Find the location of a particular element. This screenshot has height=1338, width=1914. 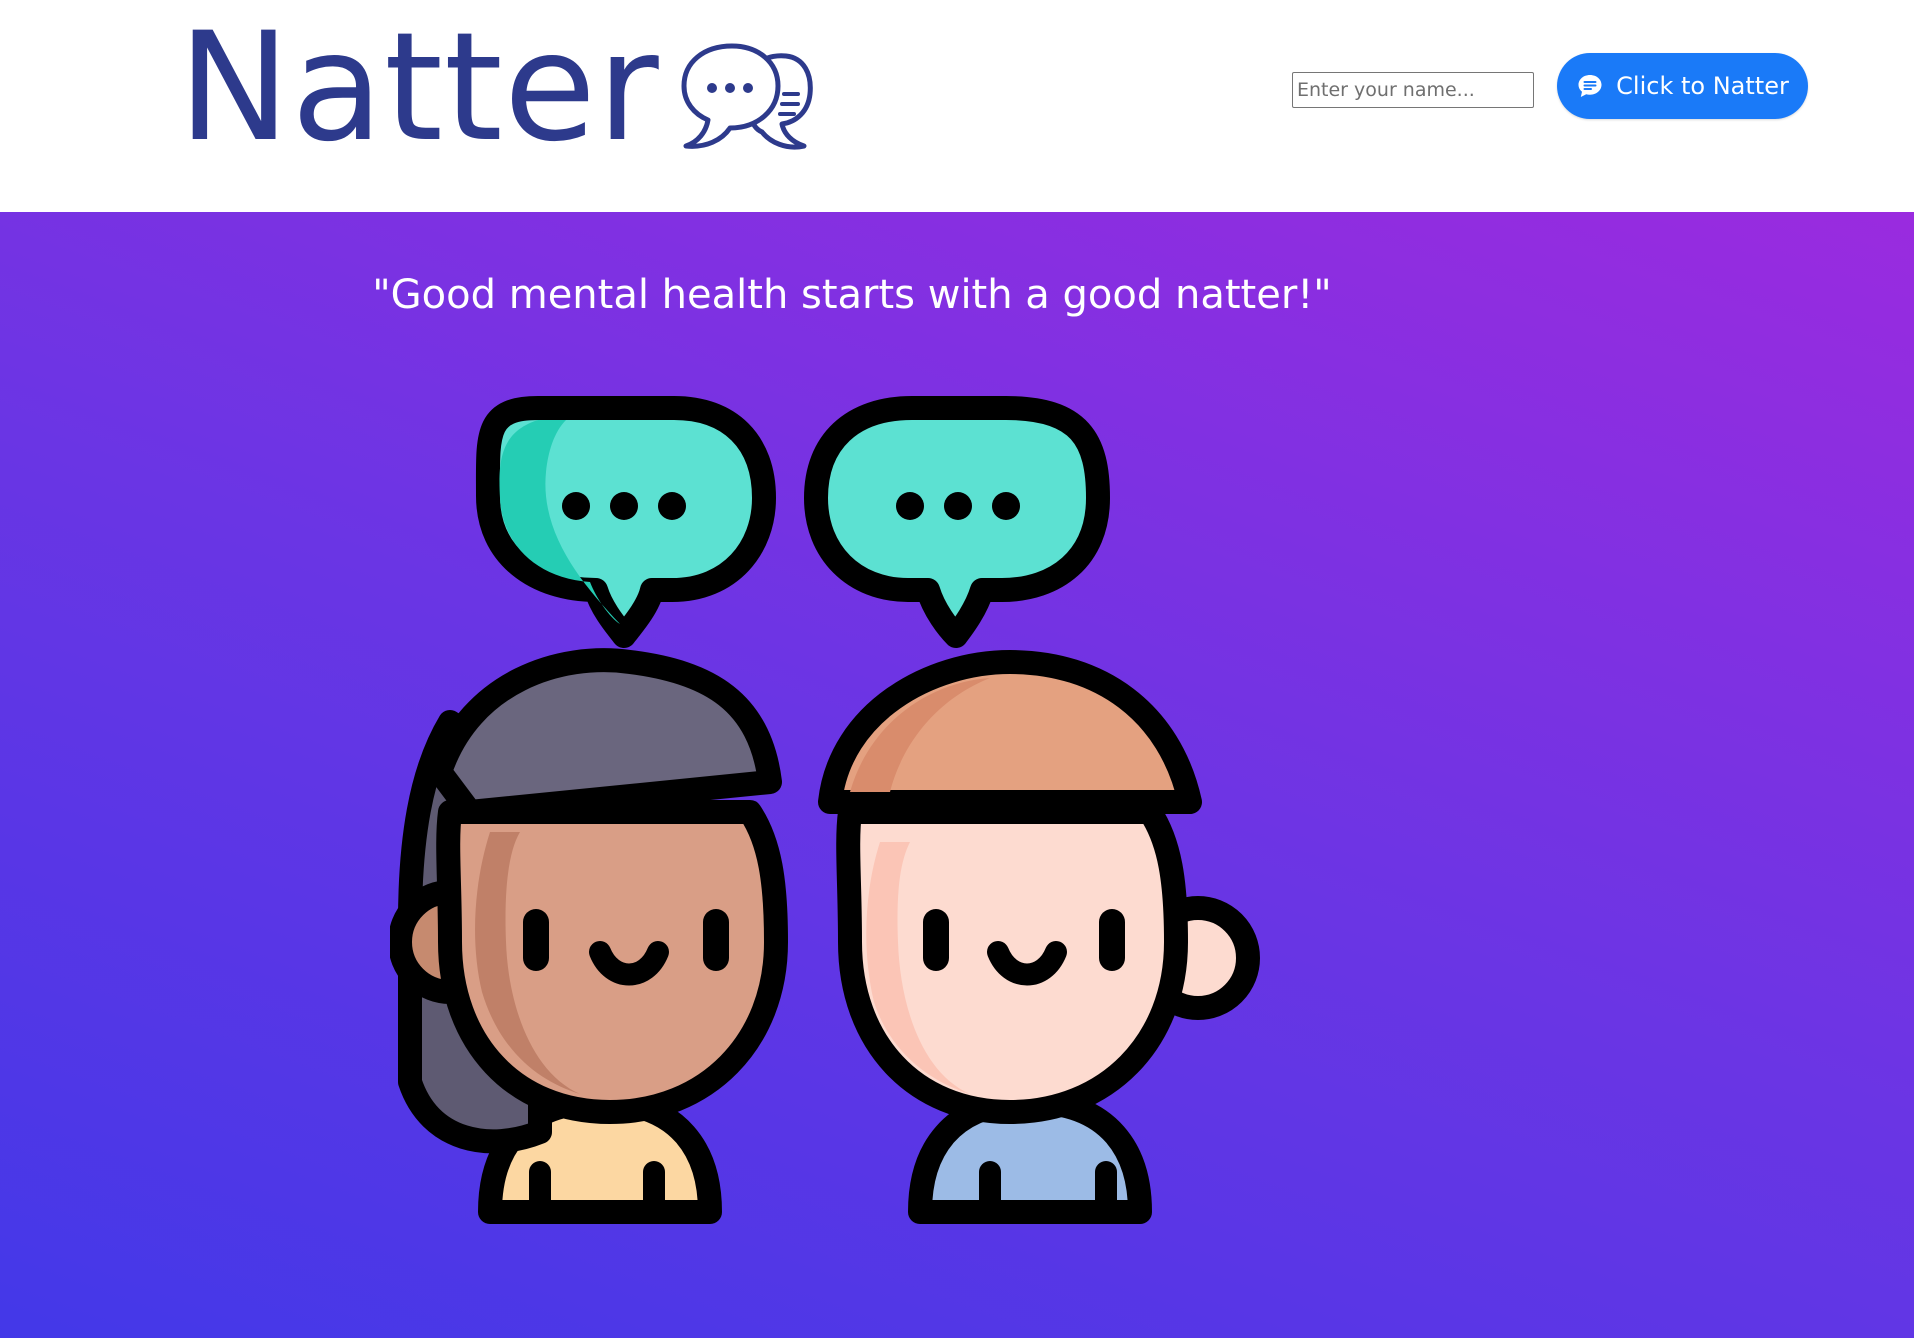

chat-bubbles-icon is located at coordinates (747, 96).